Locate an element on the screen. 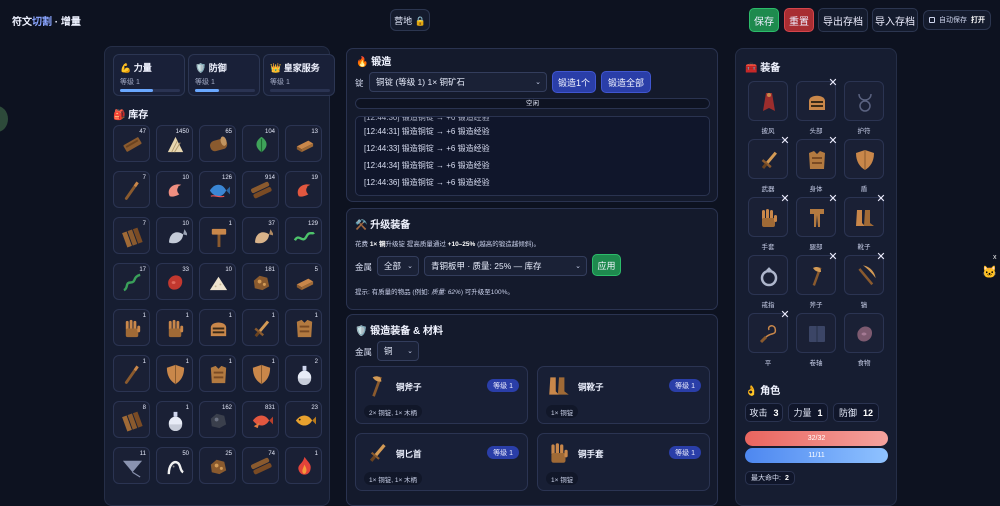 The image size is (1000, 506). autosave-toggle: 自动保存 打开 is located at coordinates (957, 20).